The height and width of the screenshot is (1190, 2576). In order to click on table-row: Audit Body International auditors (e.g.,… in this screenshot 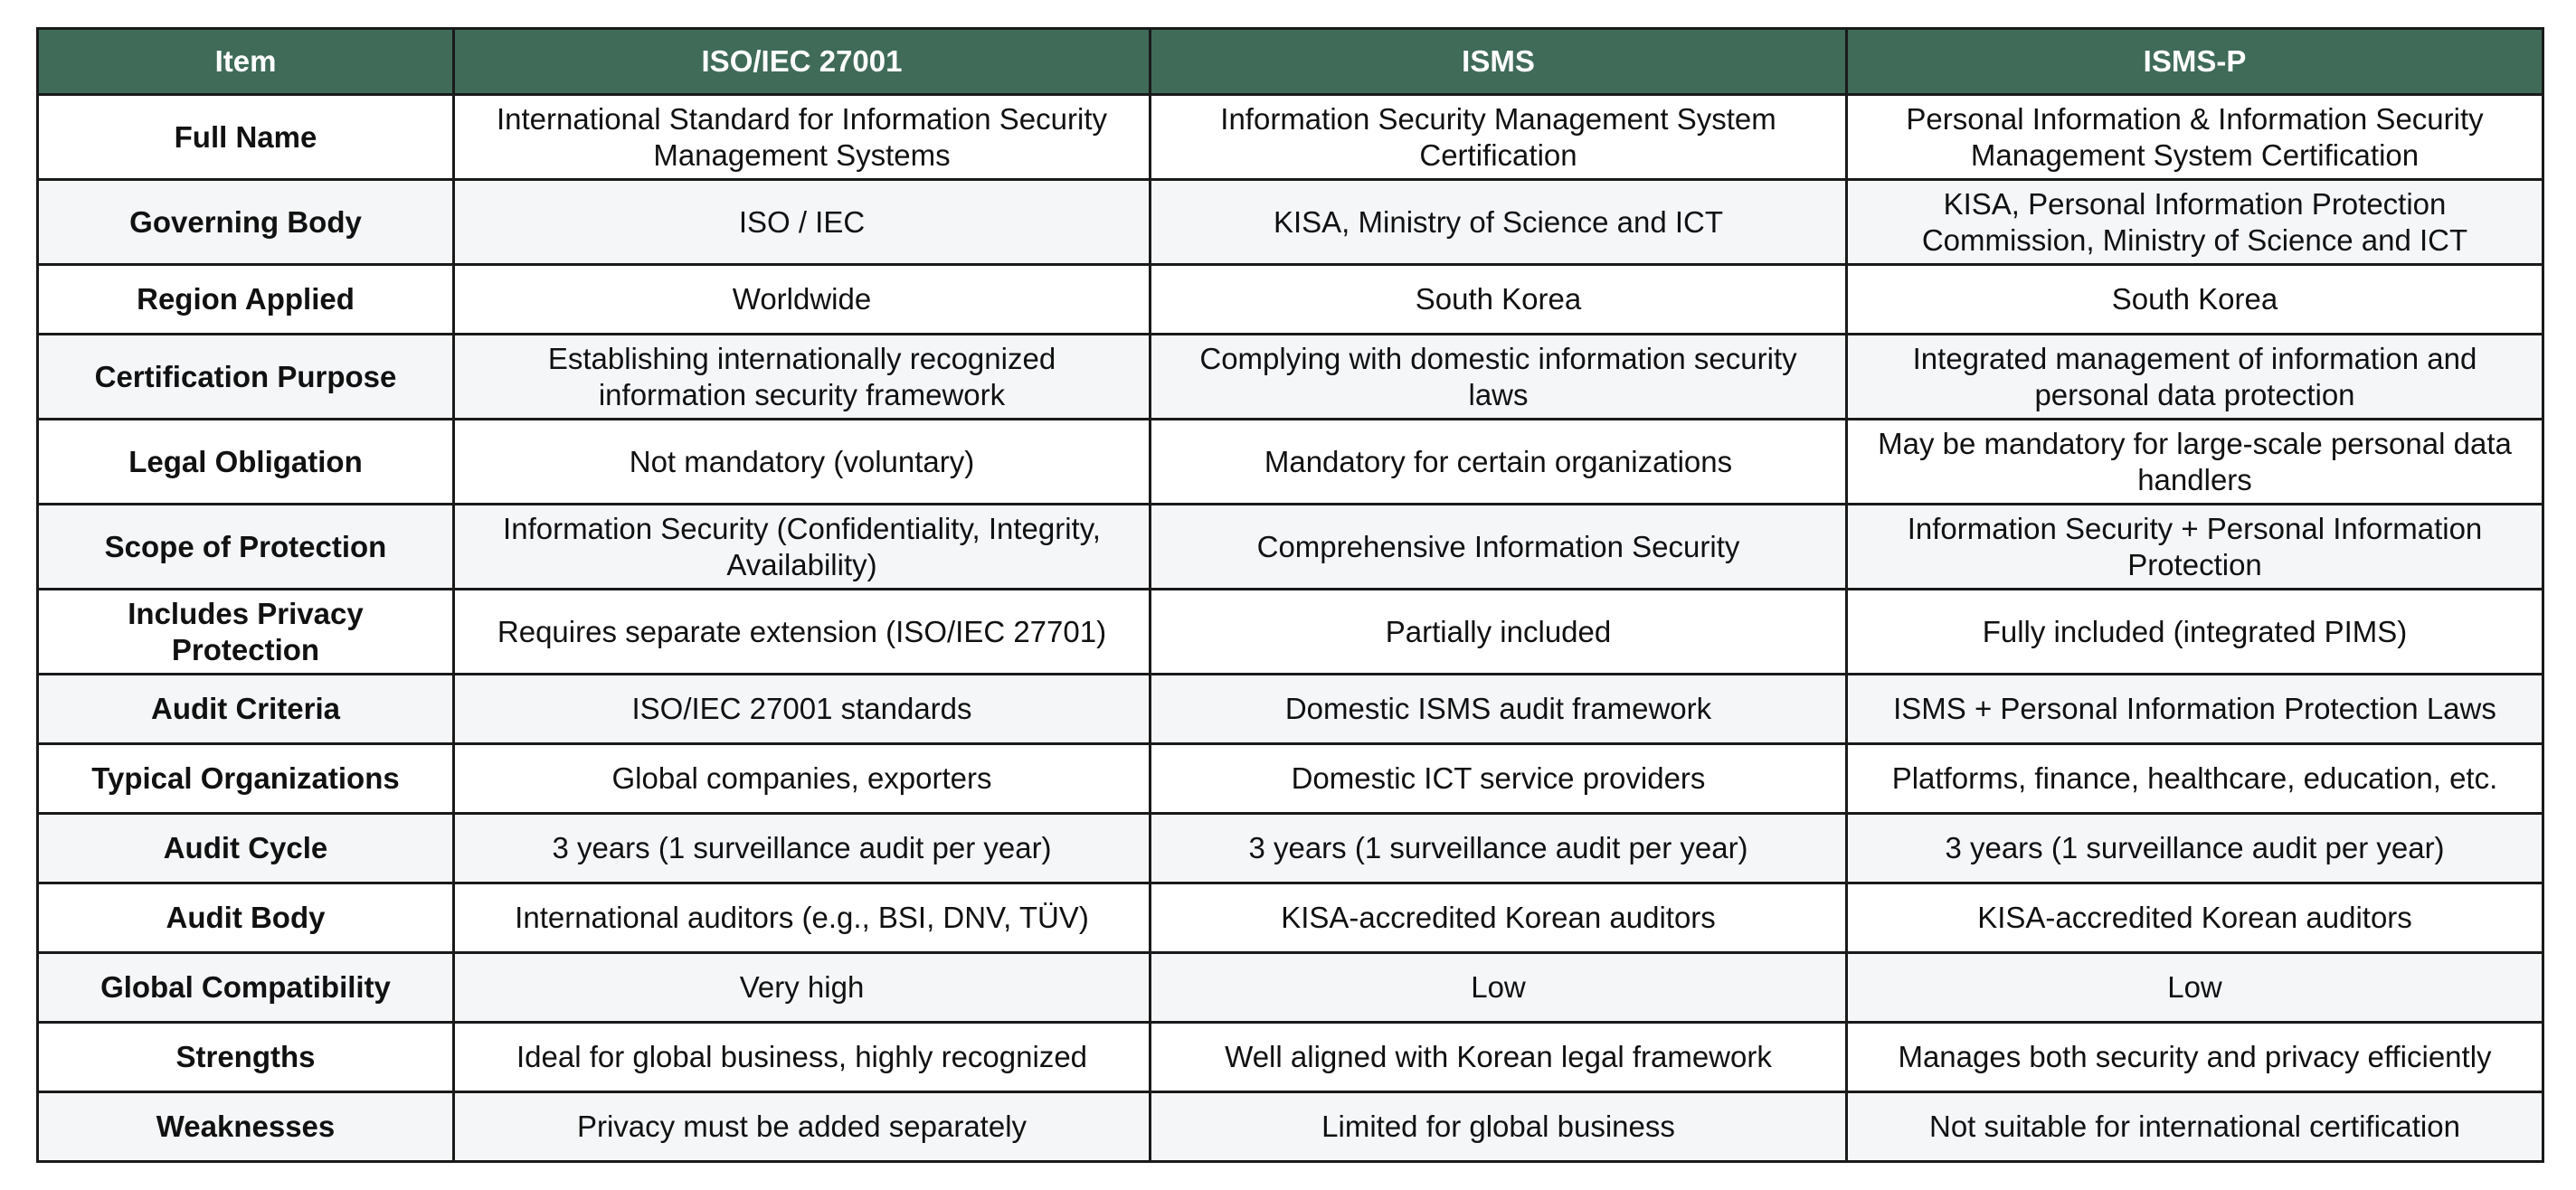, I will do `click(1290, 918)`.